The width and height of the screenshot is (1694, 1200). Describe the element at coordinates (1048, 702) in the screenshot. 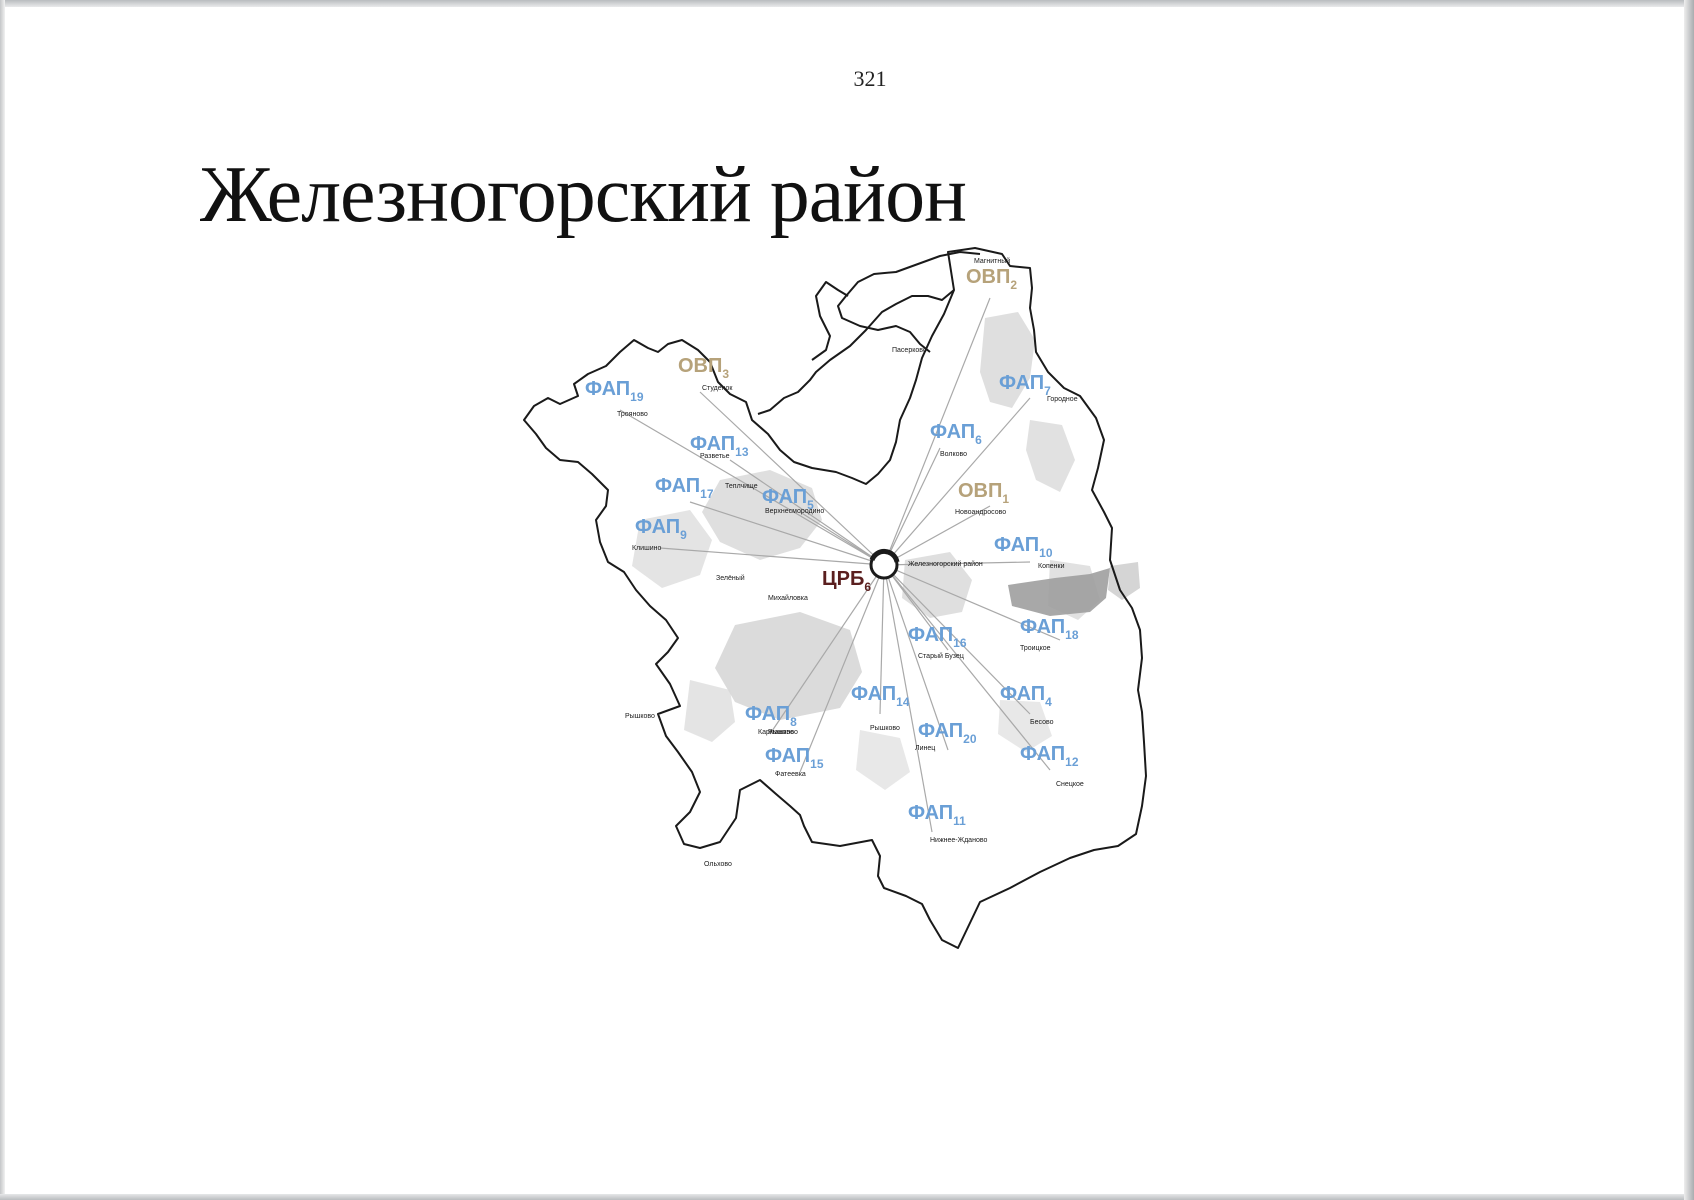

I see `facility-number: 4` at that location.